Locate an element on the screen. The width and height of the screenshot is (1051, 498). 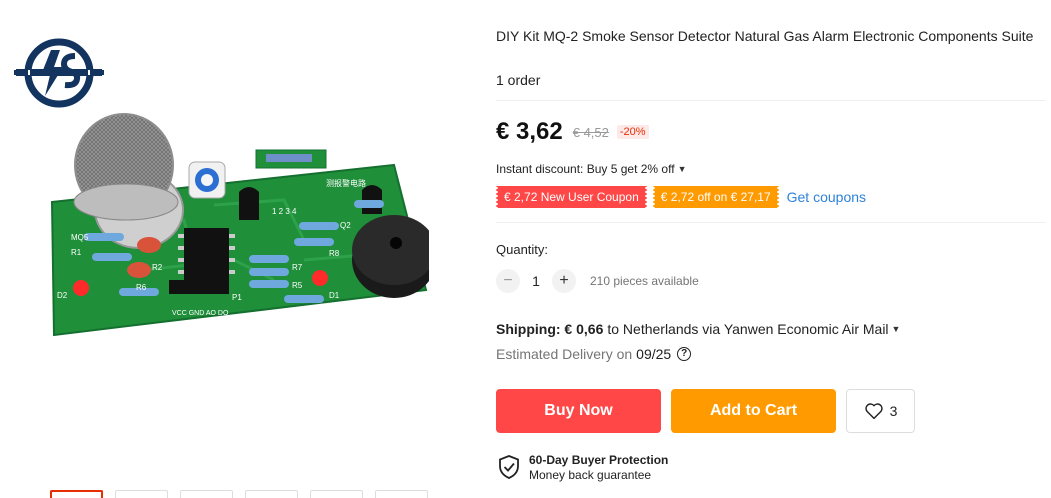
heart-icon is located at coordinates (873, 411).